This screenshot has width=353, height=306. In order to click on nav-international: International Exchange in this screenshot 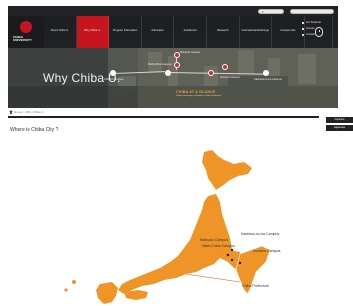, I will do `click(256, 32)`.